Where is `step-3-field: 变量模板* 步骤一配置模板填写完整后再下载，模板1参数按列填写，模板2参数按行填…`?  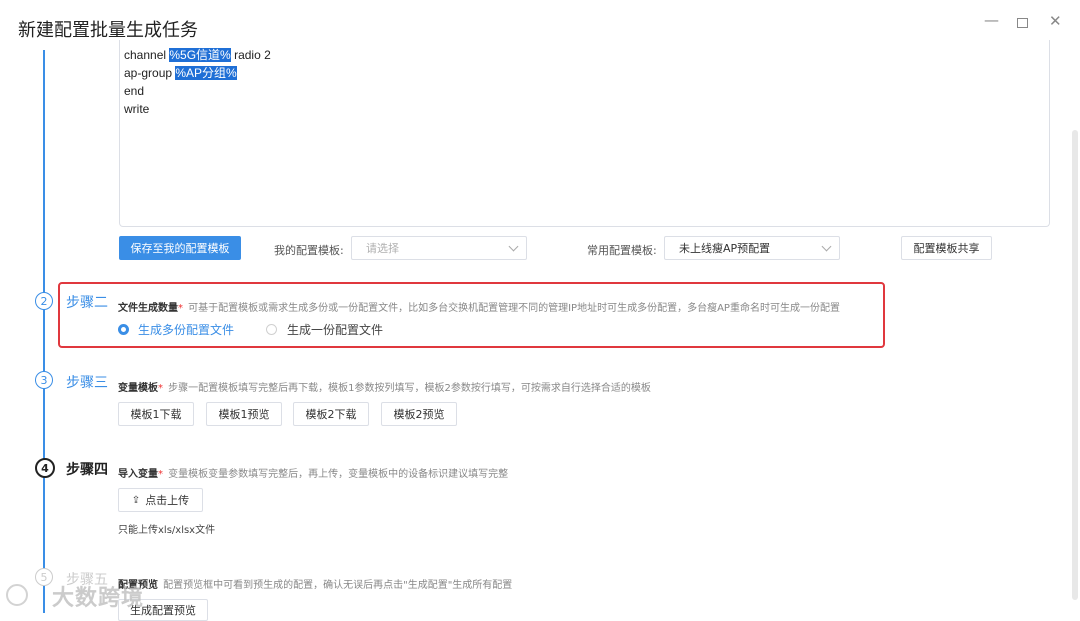 step-3-field: 变量模板* 步骤一配置模板填写完整后再下载，模板1参数按列填写，模板2参数按行填… is located at coordinates (384, 388).